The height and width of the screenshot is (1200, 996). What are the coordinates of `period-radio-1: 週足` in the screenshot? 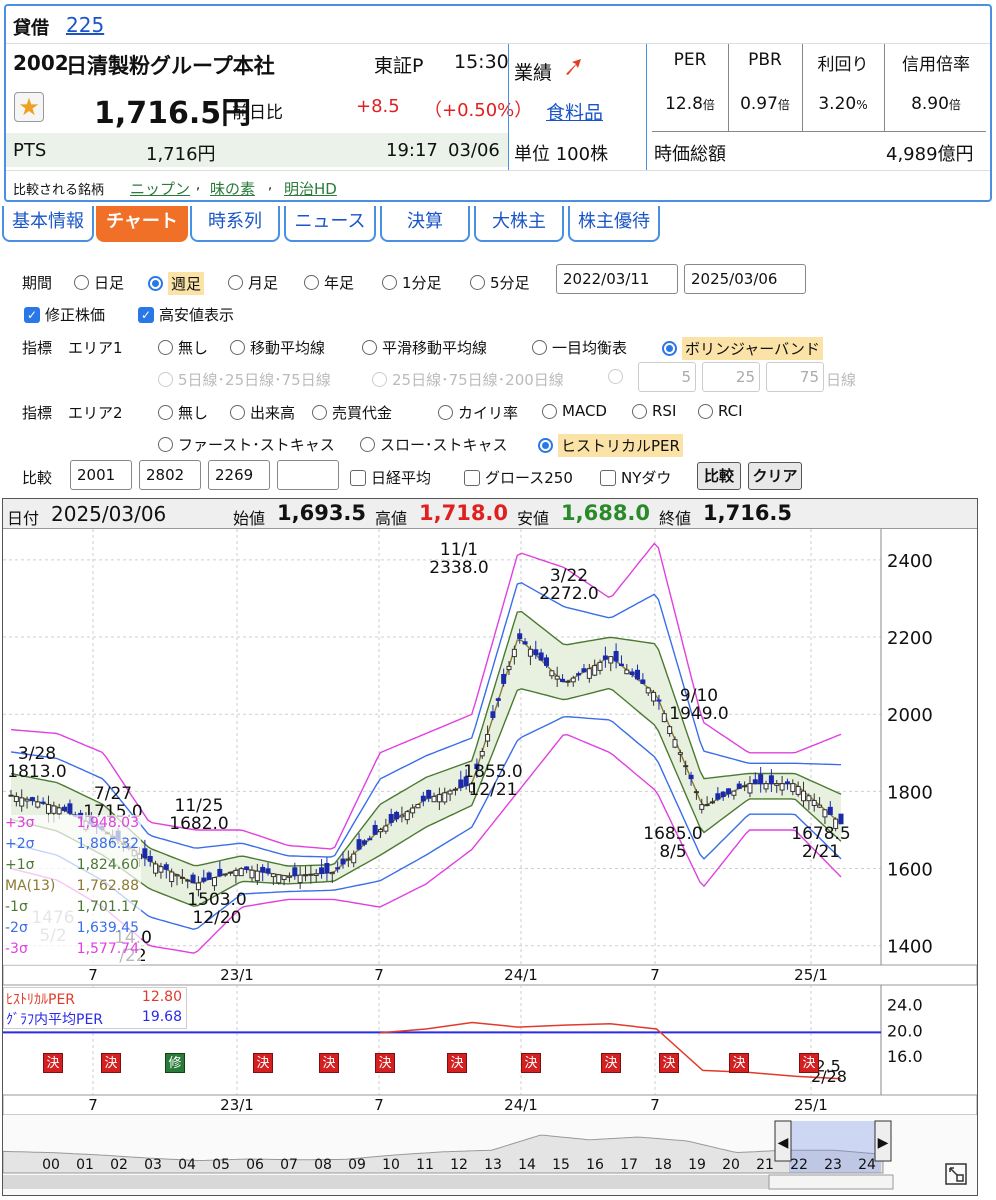 It's located at (176, 283).